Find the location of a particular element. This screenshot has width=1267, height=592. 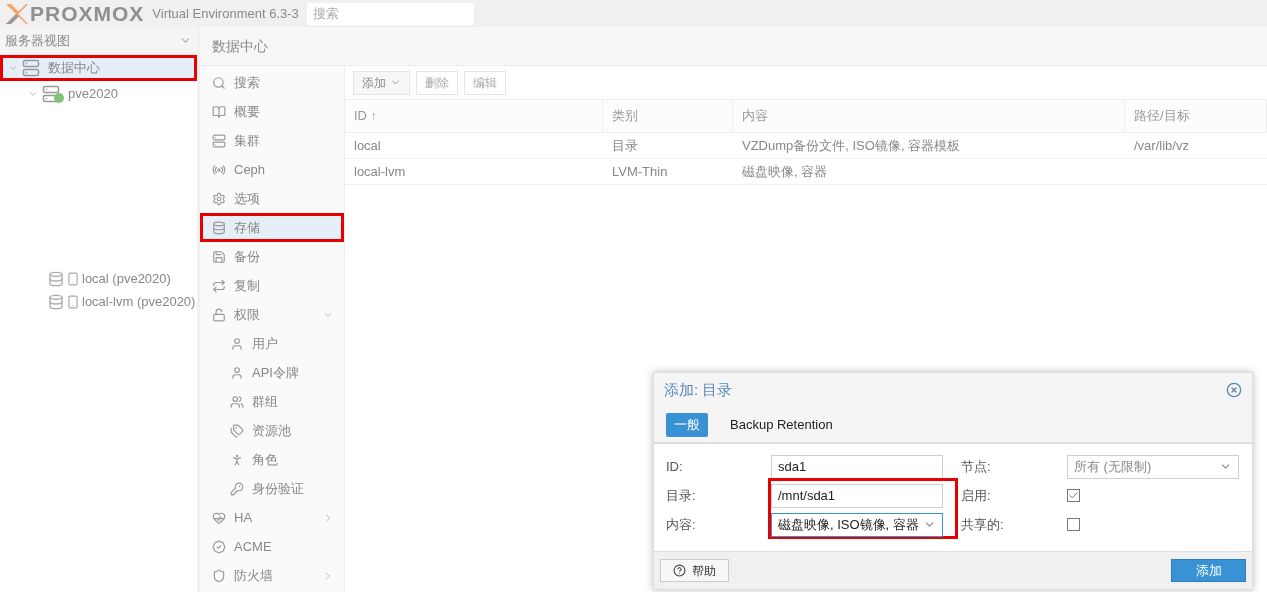

tree-item: local-lvm (pve2020) is located at coordinates (98, 301).